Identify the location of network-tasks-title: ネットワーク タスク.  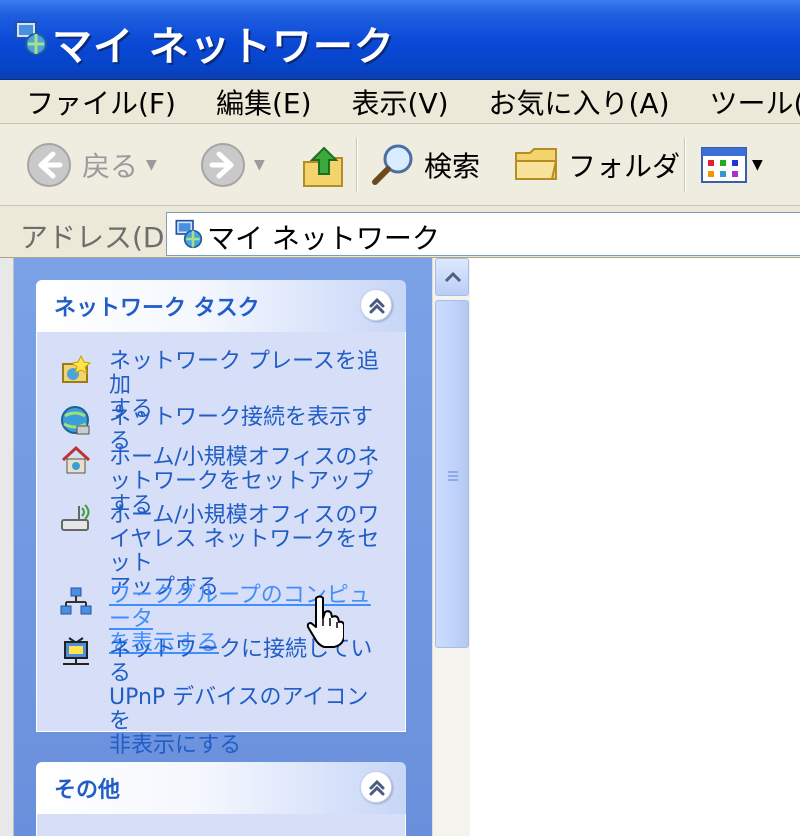
(157, 308).